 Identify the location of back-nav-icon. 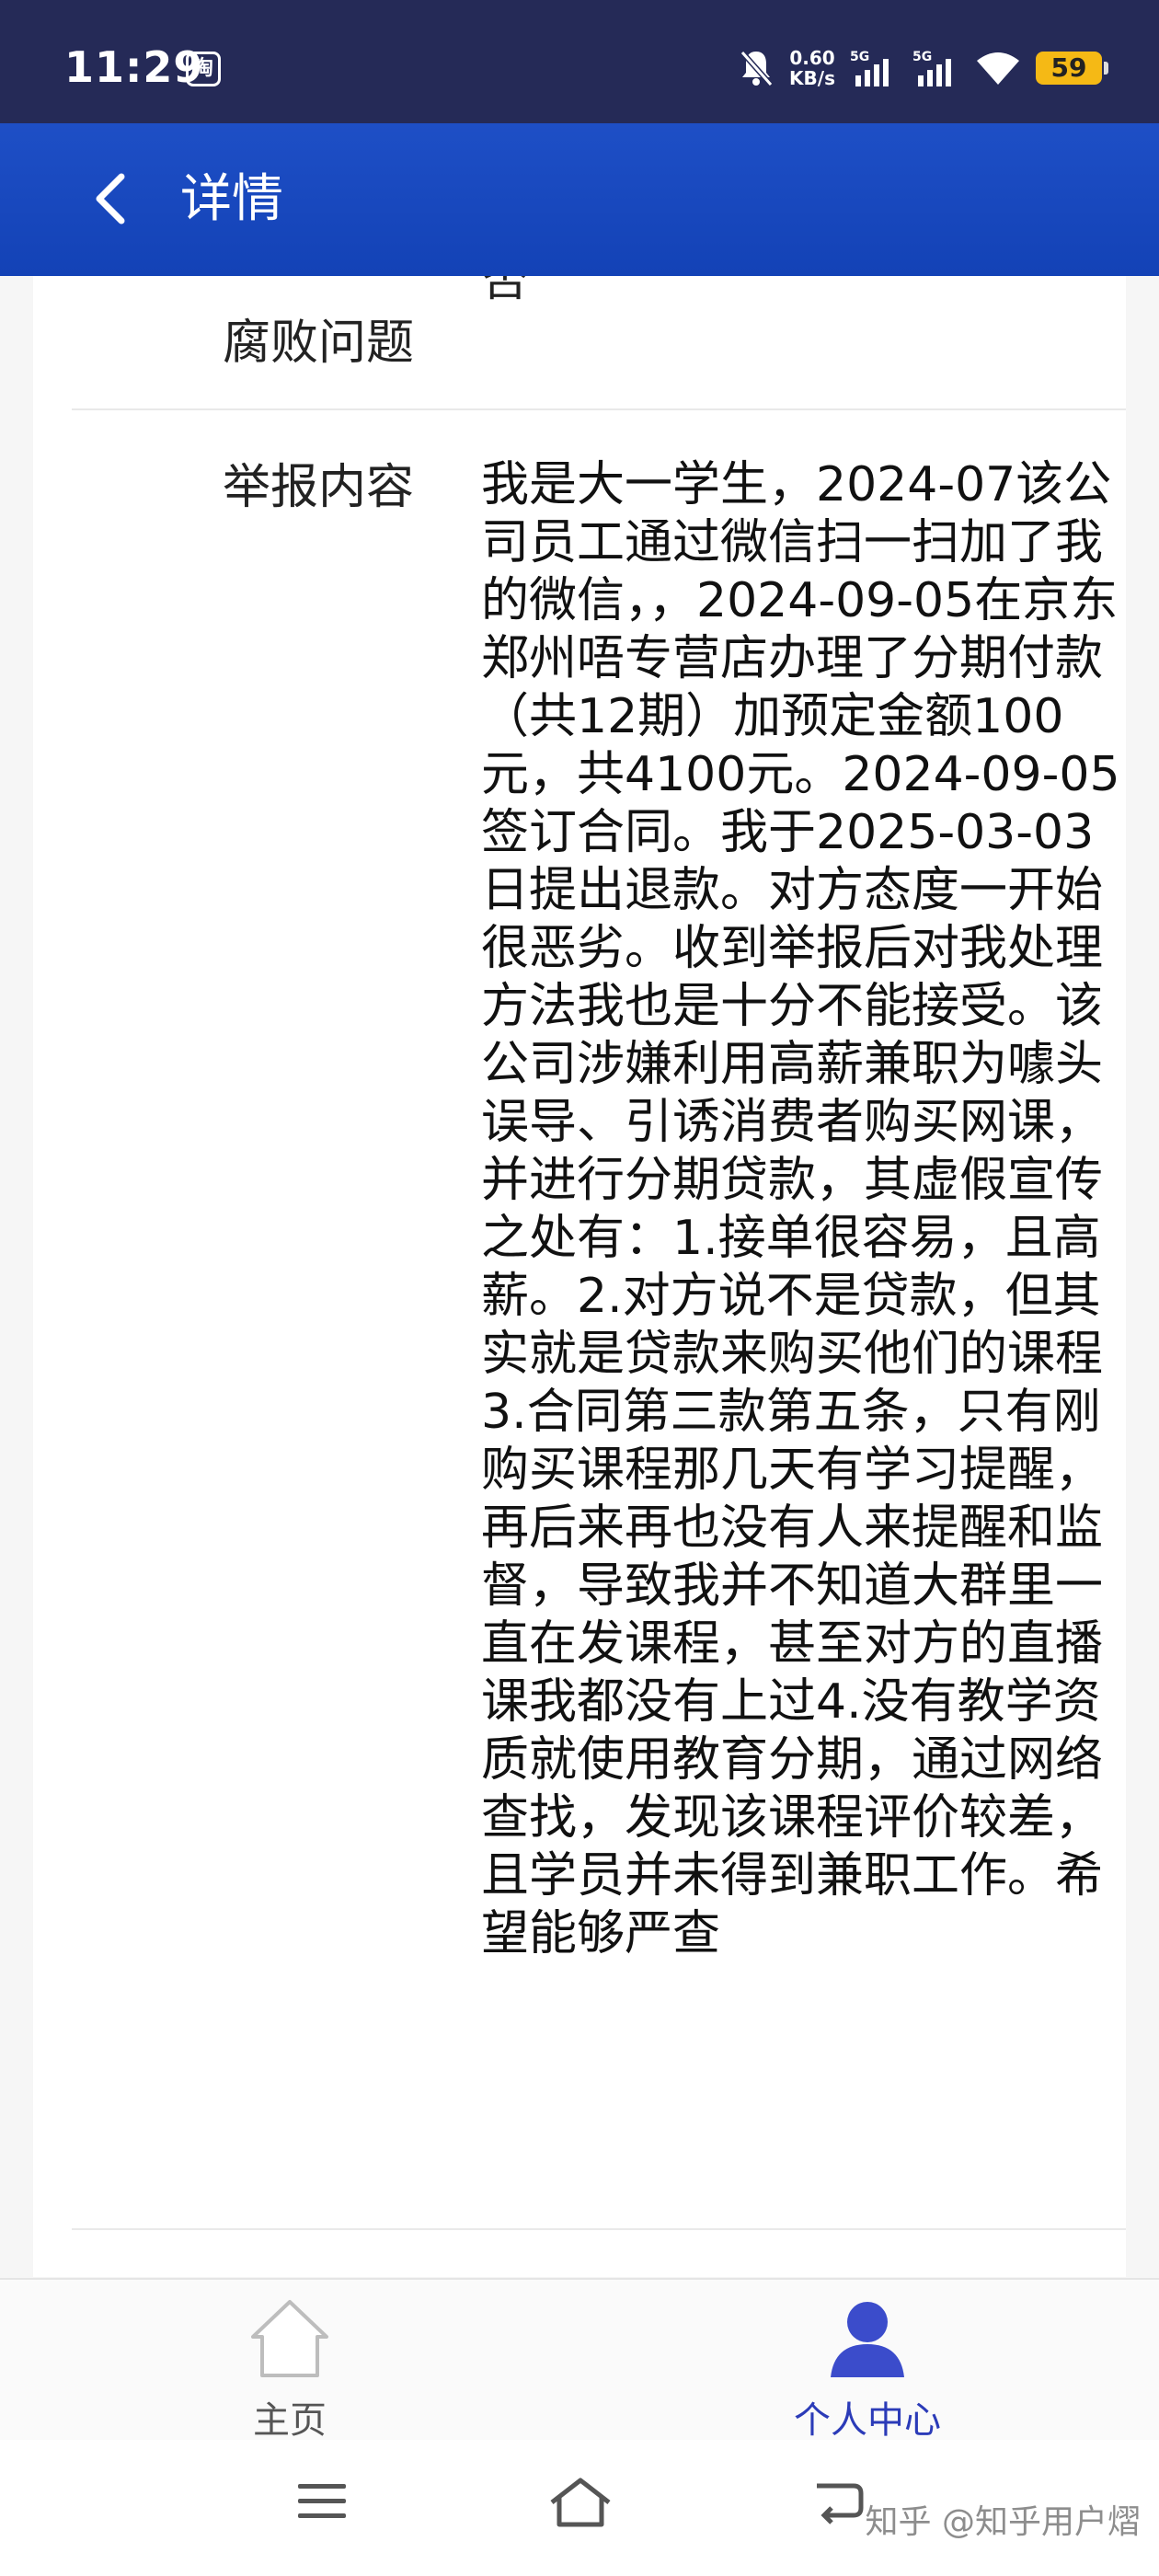
(837, 2502).